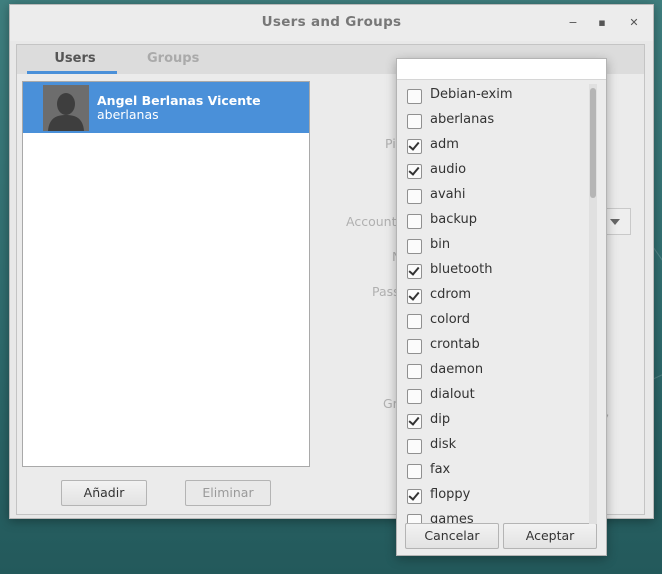  What do you see at coordinates (497, 297) in the screenshot?
I see `group-item: cdrom` at bounding box center [497, 297].